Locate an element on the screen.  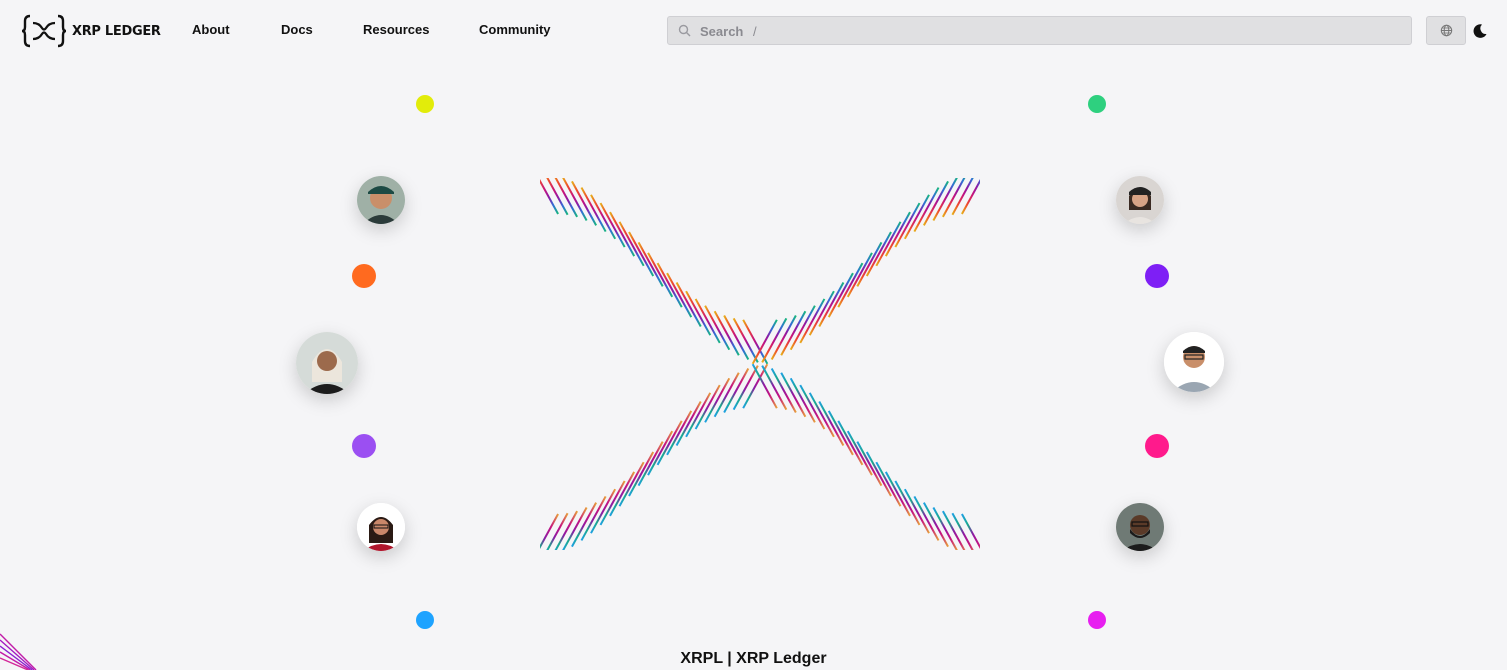
moon-icon is located at coordinates (1480, 31).